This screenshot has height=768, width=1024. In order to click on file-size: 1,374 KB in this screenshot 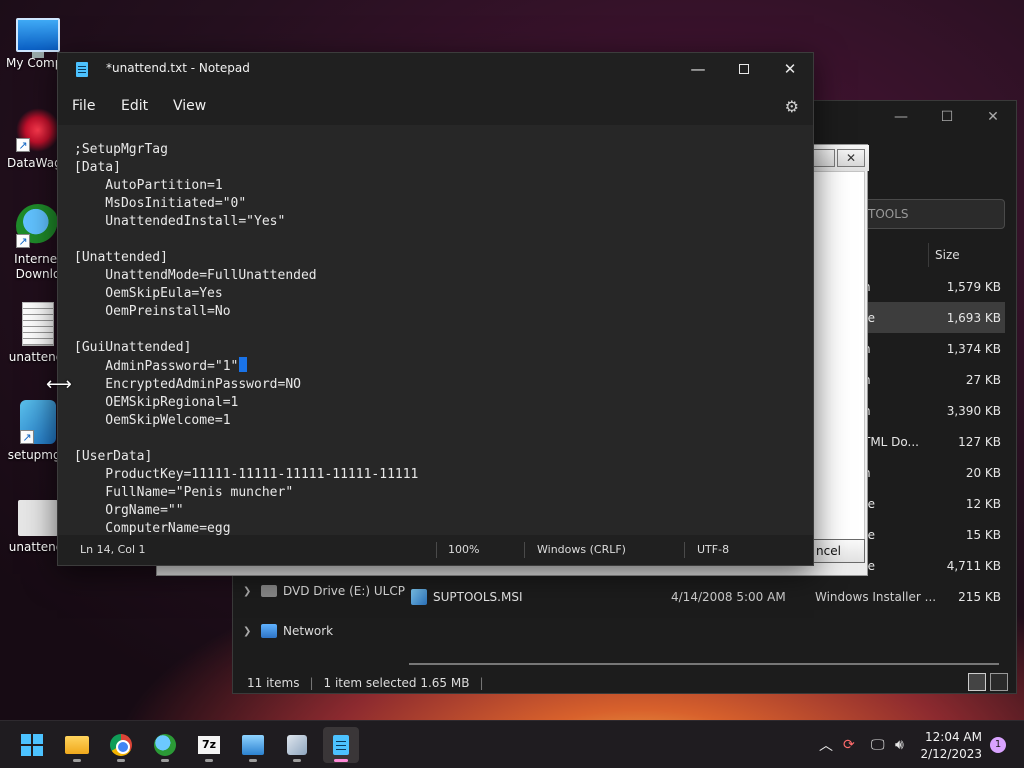, I will do `click(973, 348)`.